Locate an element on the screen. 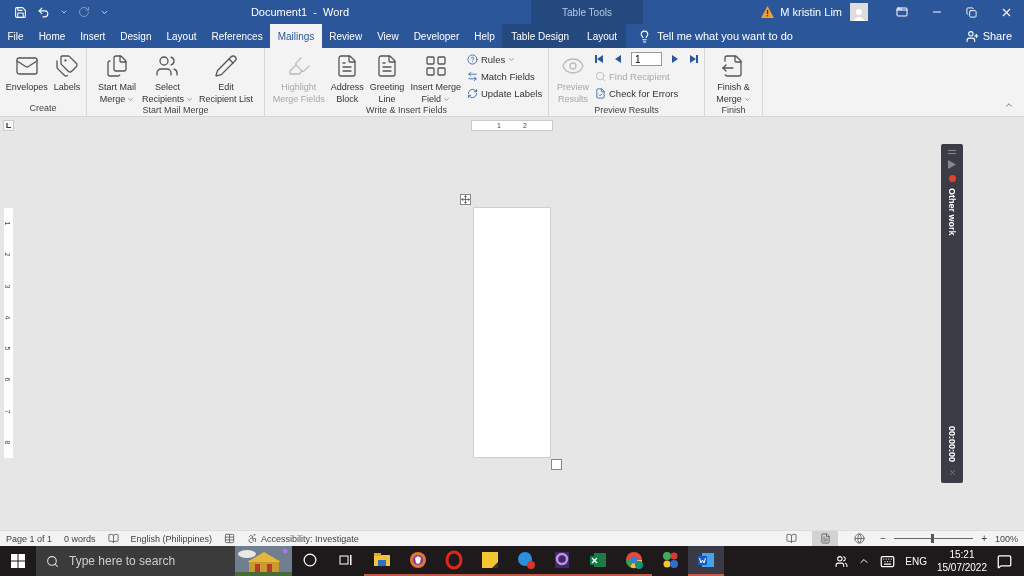  accessibility-status: Accessibility: Investigate is located at coordinates (310, 538).